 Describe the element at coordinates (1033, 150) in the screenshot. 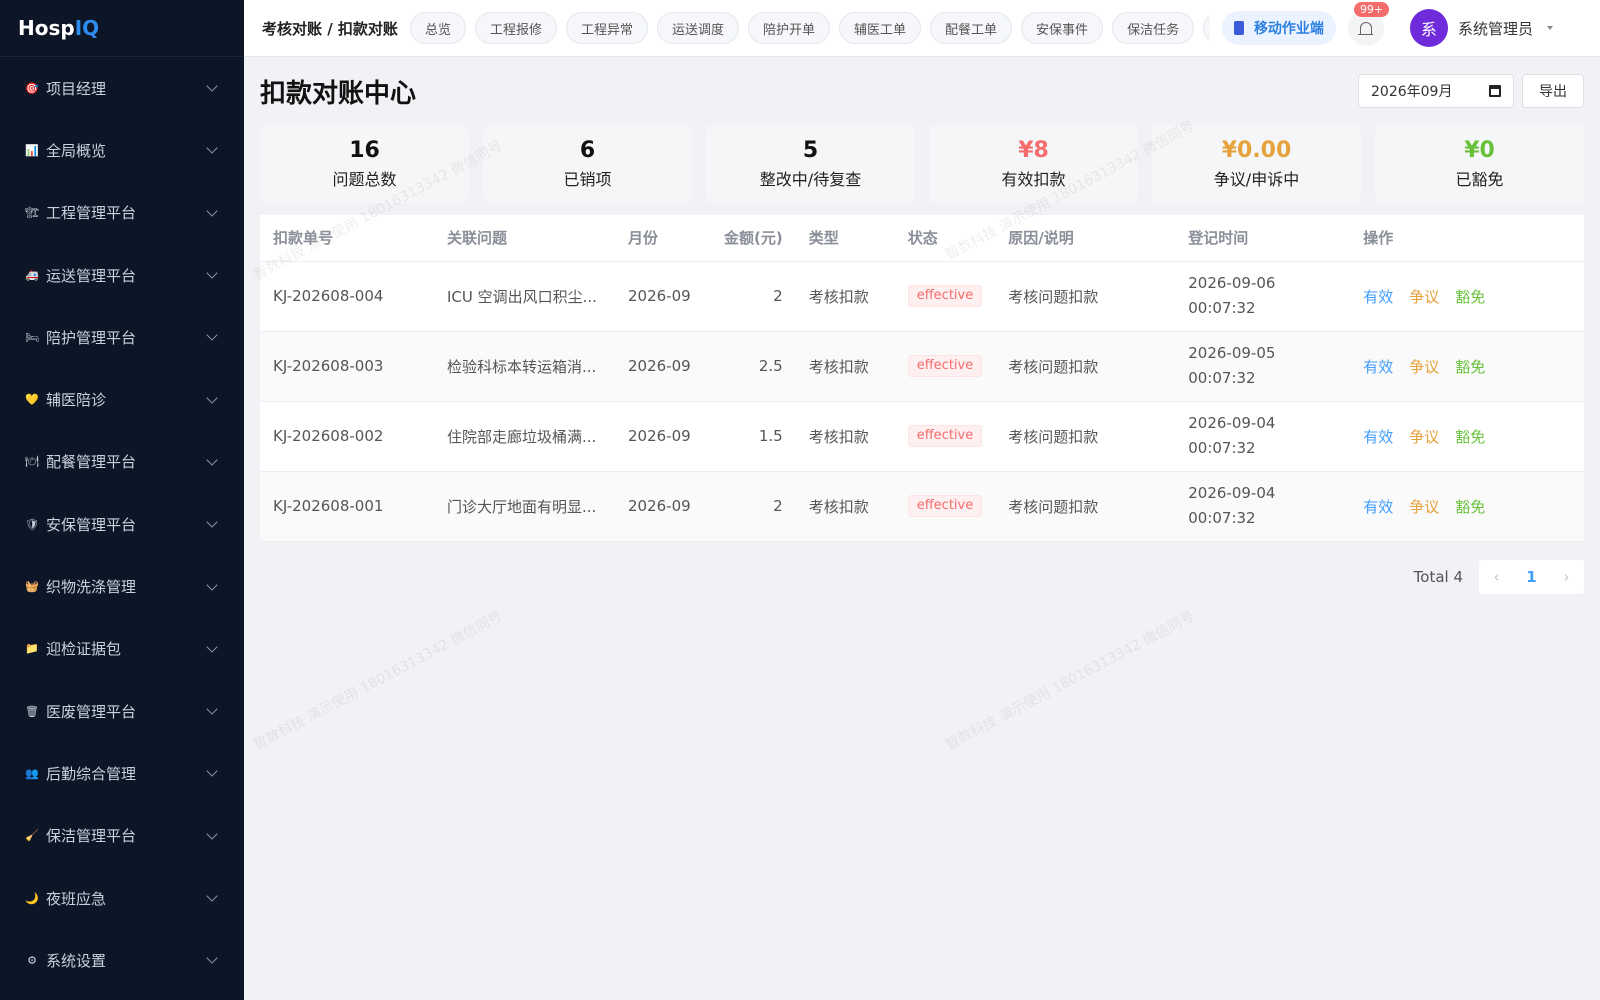

I see `stat-value: ¥8` at that location.